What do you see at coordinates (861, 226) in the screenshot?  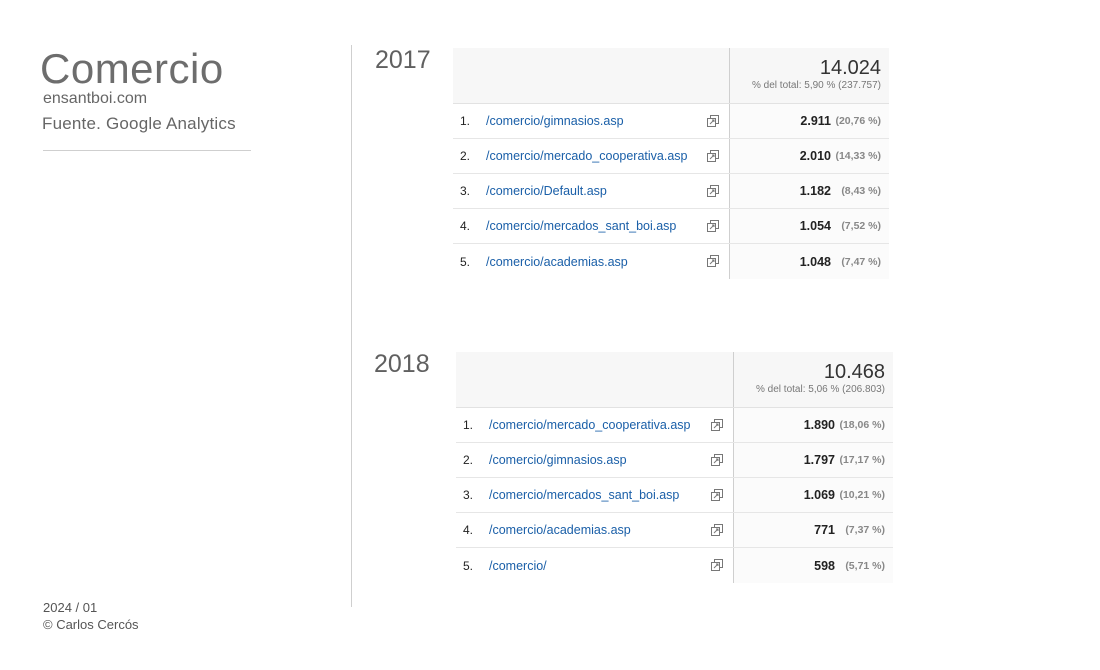 I see `row-share: (7,52 %)` at bounding box center [861, 226].